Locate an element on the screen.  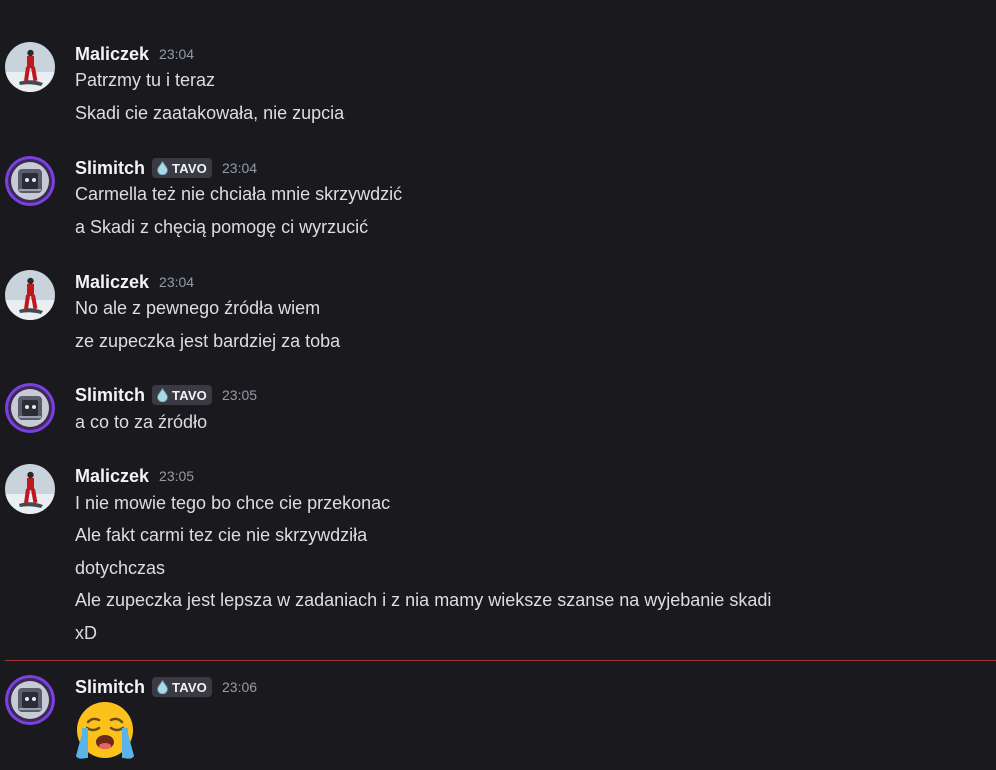
message-text: Patrzmy tu i teraz is located at coordinates (145, 80).